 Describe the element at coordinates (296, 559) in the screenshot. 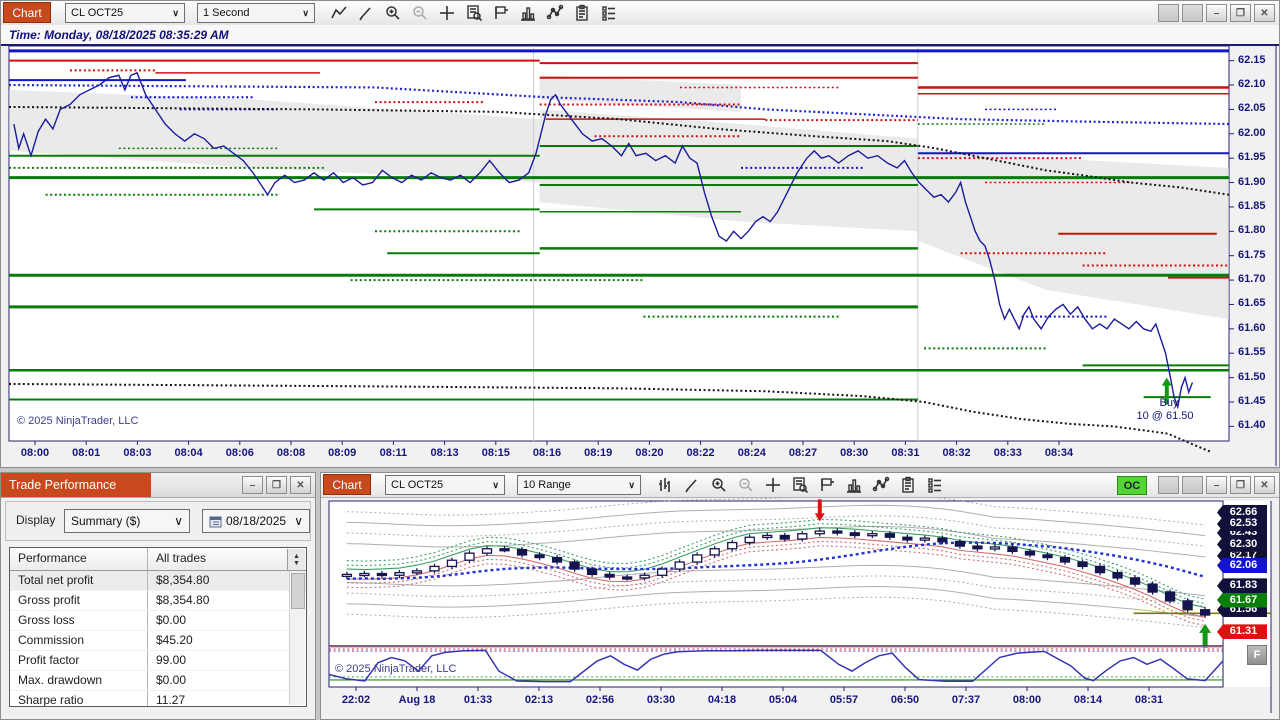

I see `table-scroll-spinner: ▲ ▼` at that location.